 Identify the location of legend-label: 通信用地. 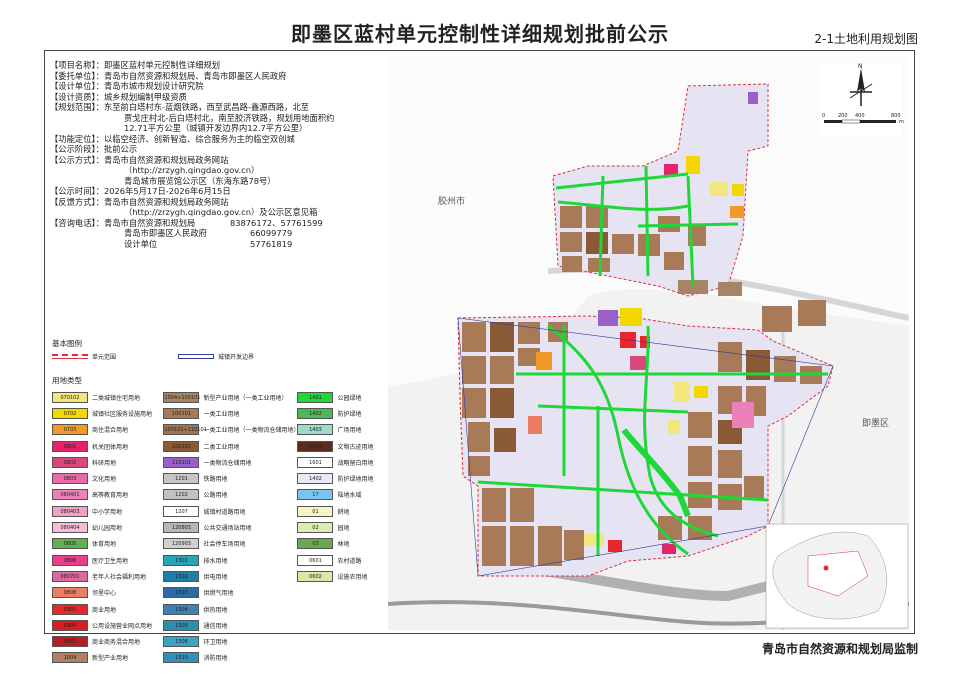
(215, 626).